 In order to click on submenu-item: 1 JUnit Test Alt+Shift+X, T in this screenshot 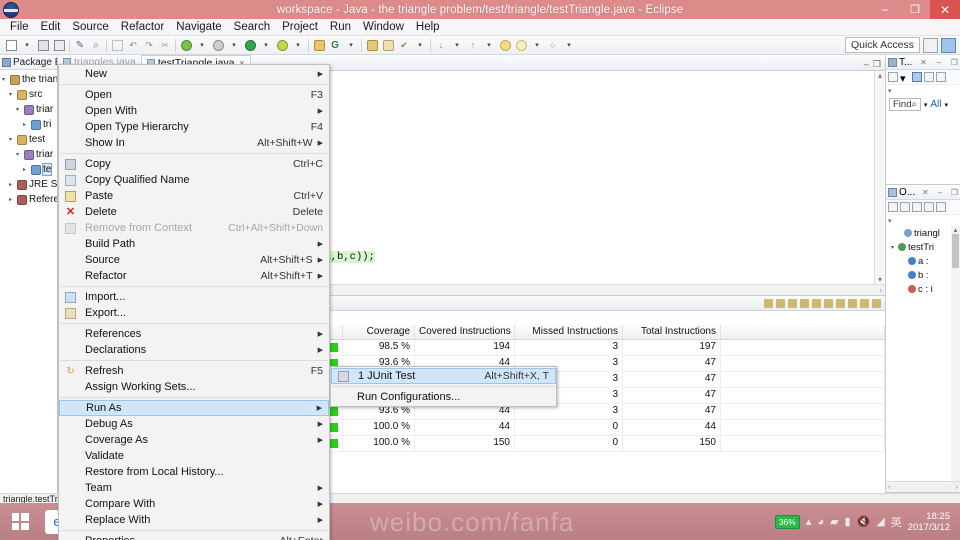, I will do `click(443, 376)`.